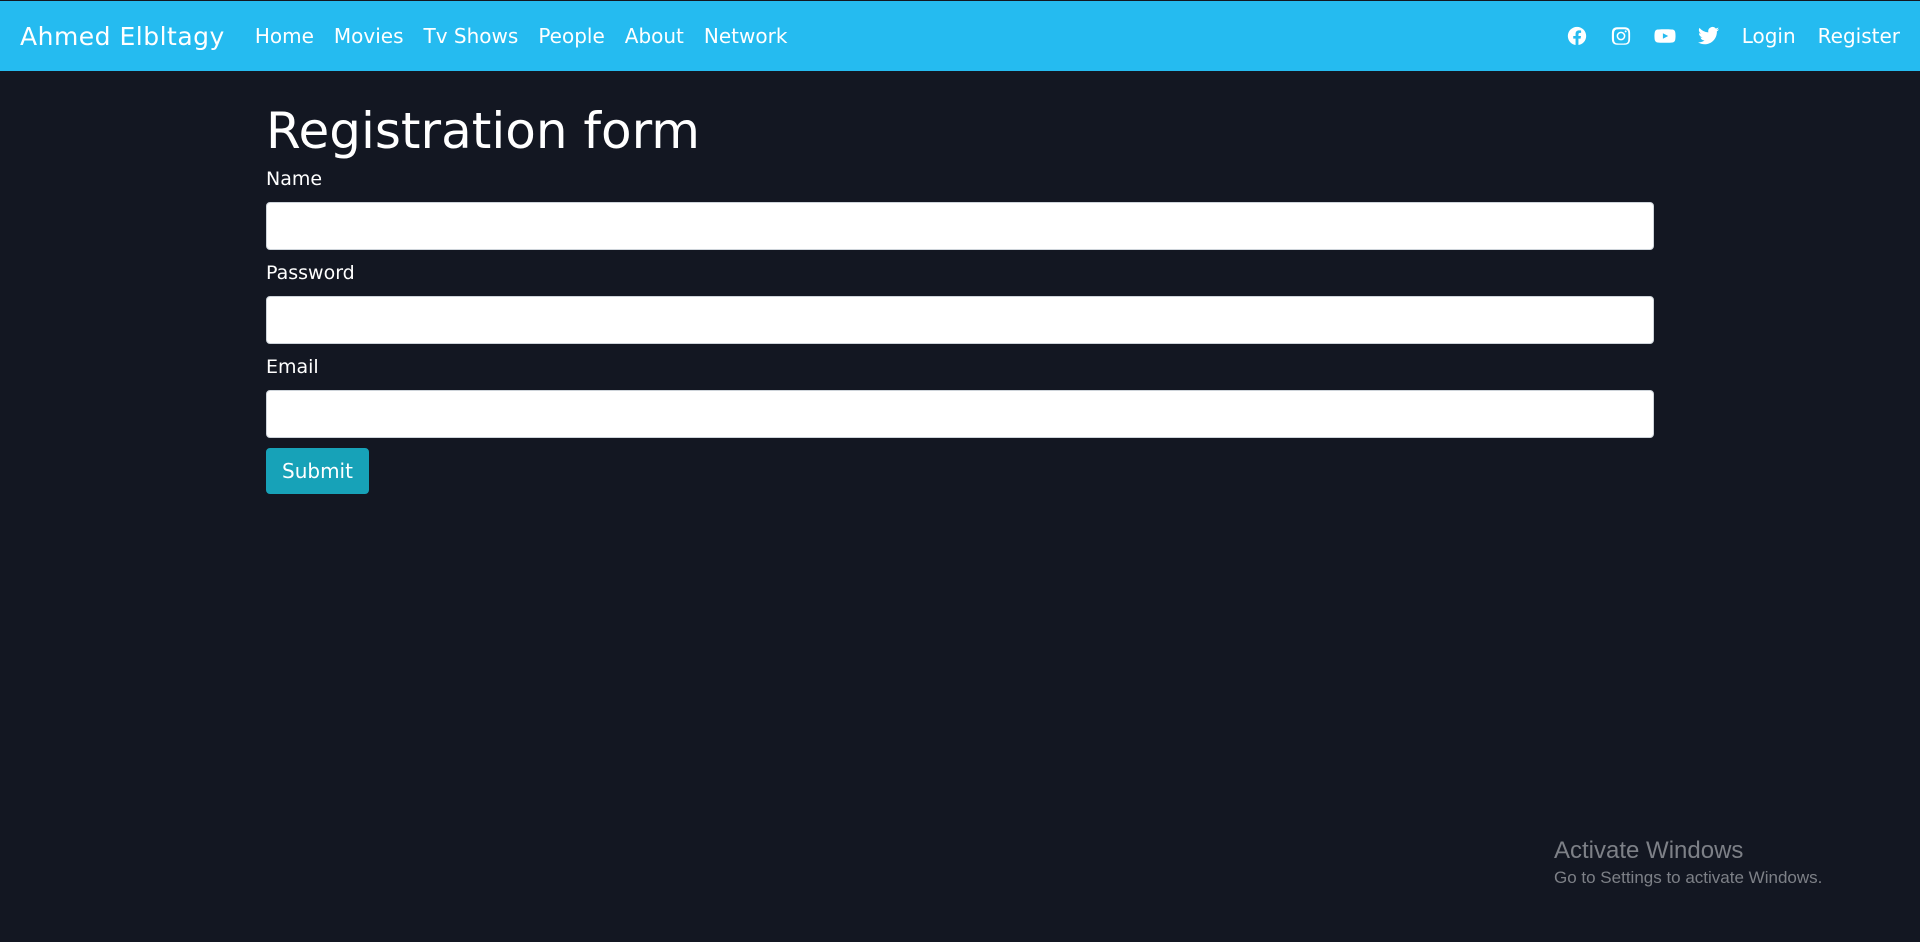  What do you see at coordinates (483, 131) in the screenshot?
I see `page-title: Registration form` at bounding box center [483, 131].